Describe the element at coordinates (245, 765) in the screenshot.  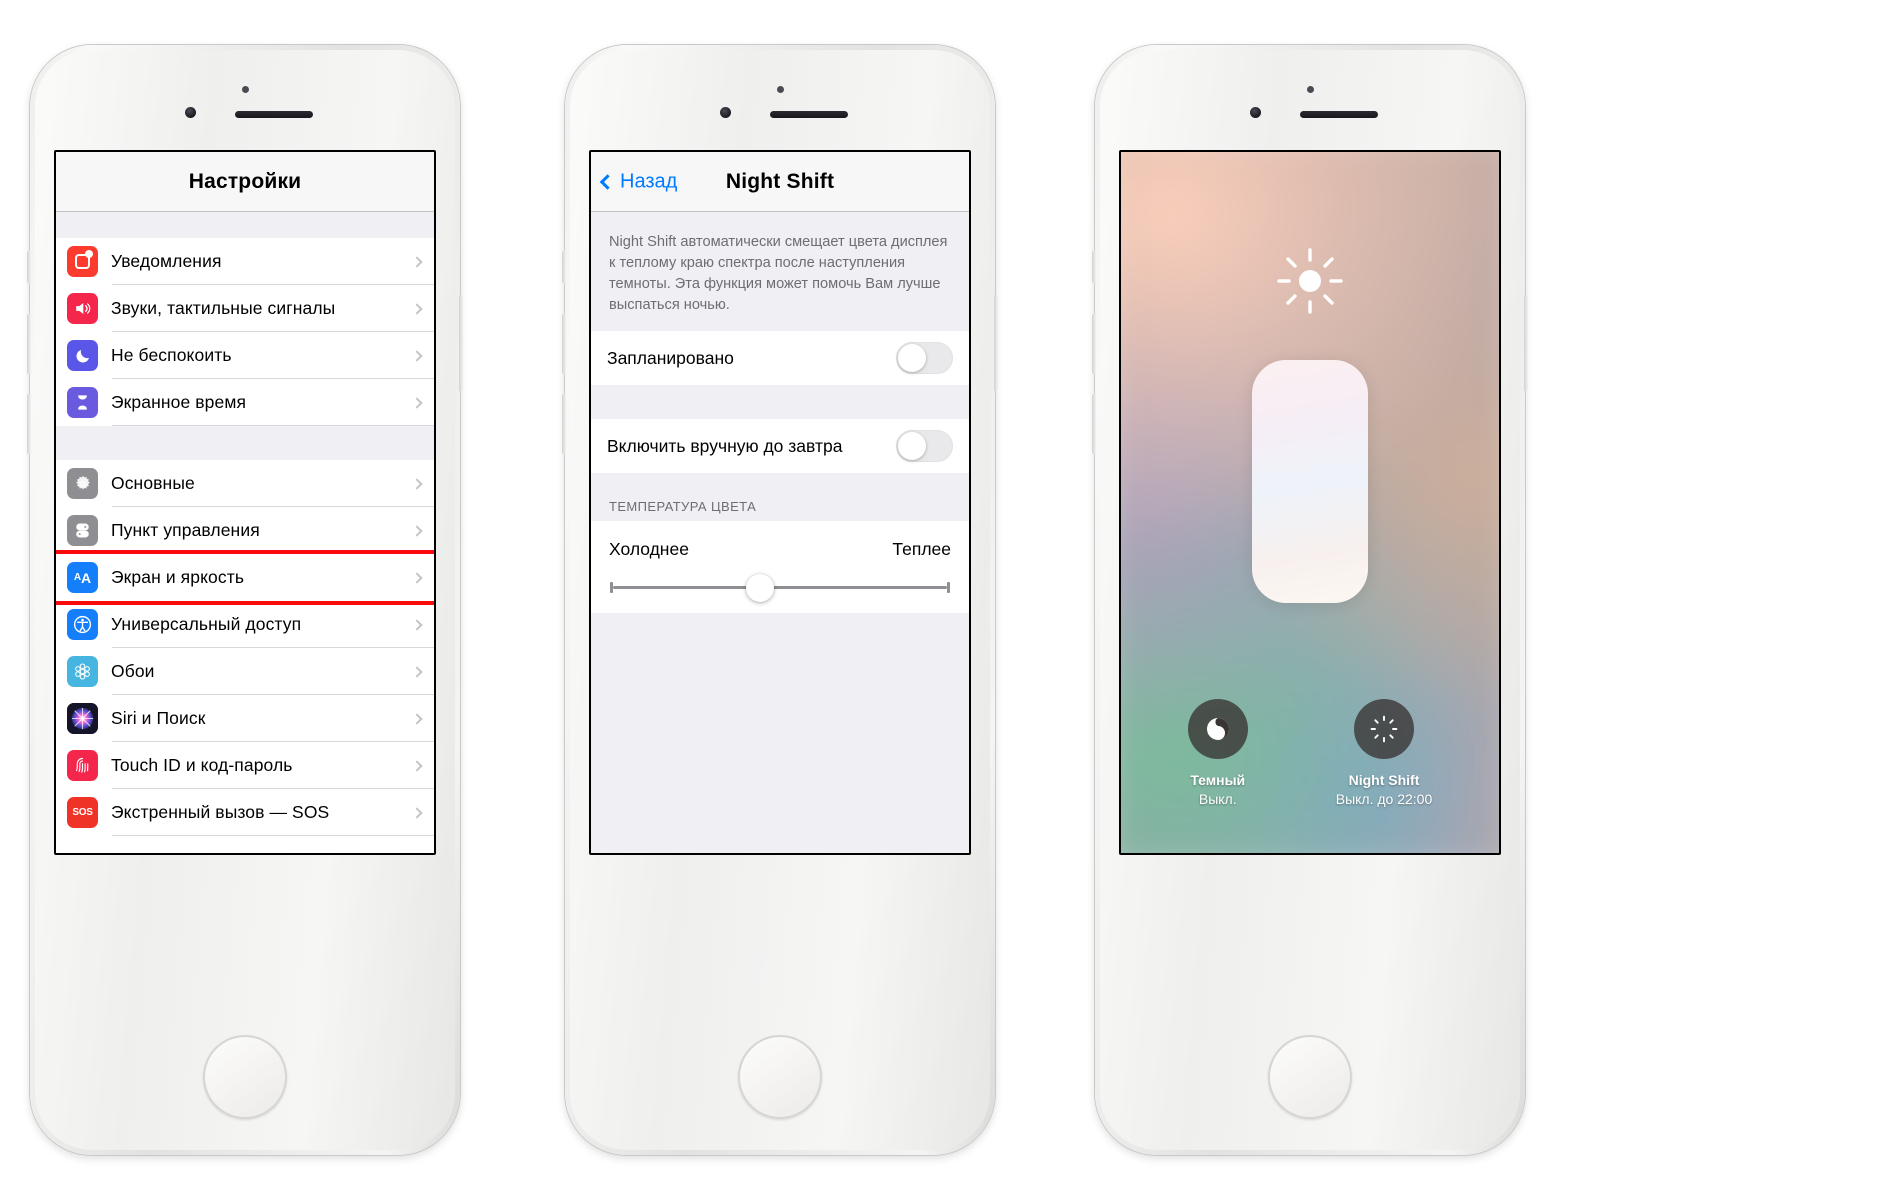
I see `settings-row-touch-id: Touch ID и код-пароль` at that location.